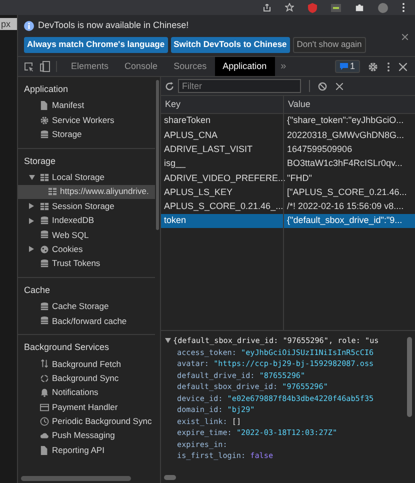 The width and height of the screenshot is (415, 483). What do you see at coordinates (329, 44) in the screenshot?
I see `infobar-button: Don't show again` at bounding box center [329, 44].